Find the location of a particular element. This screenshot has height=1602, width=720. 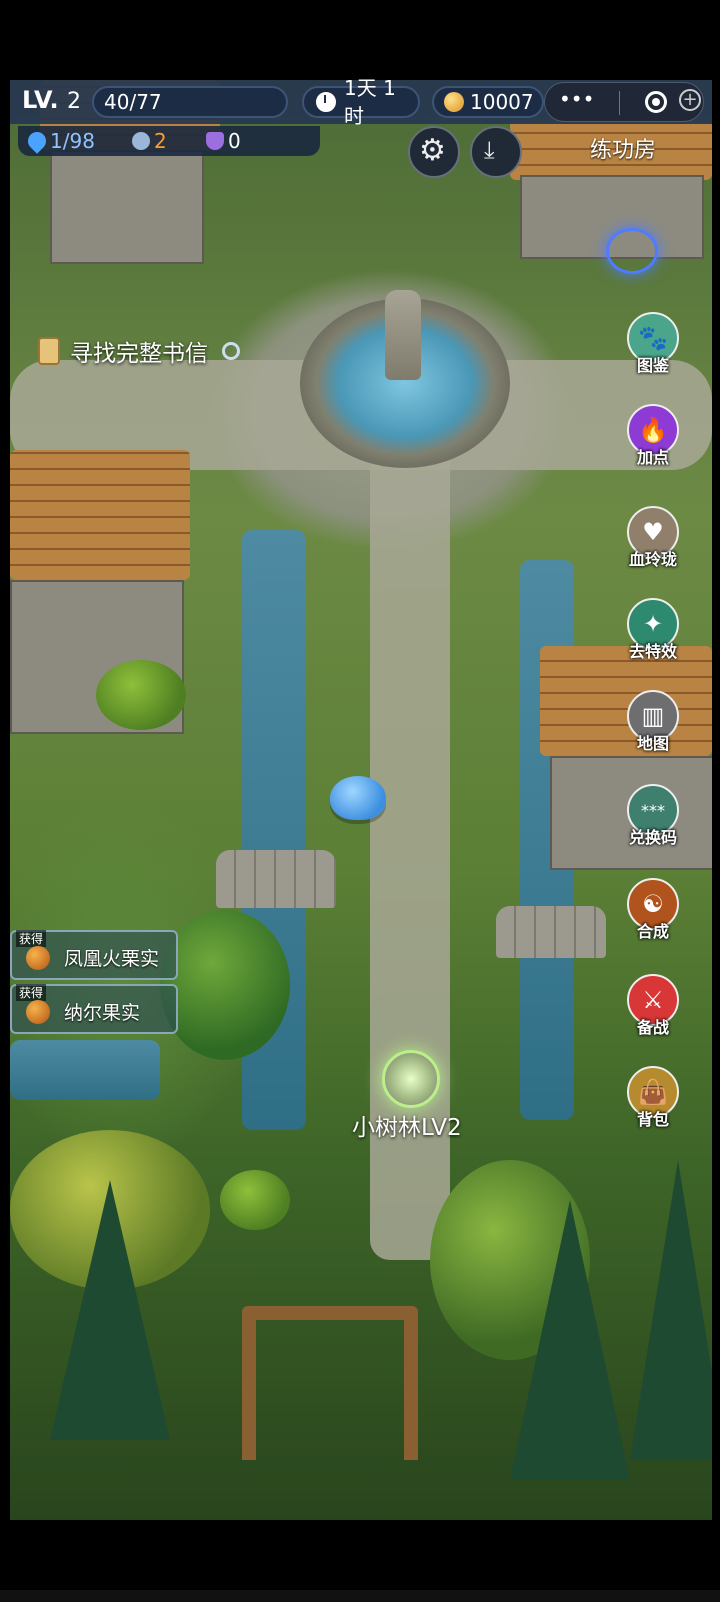

coin-count: 10007 is located at coordinates (502, 102).